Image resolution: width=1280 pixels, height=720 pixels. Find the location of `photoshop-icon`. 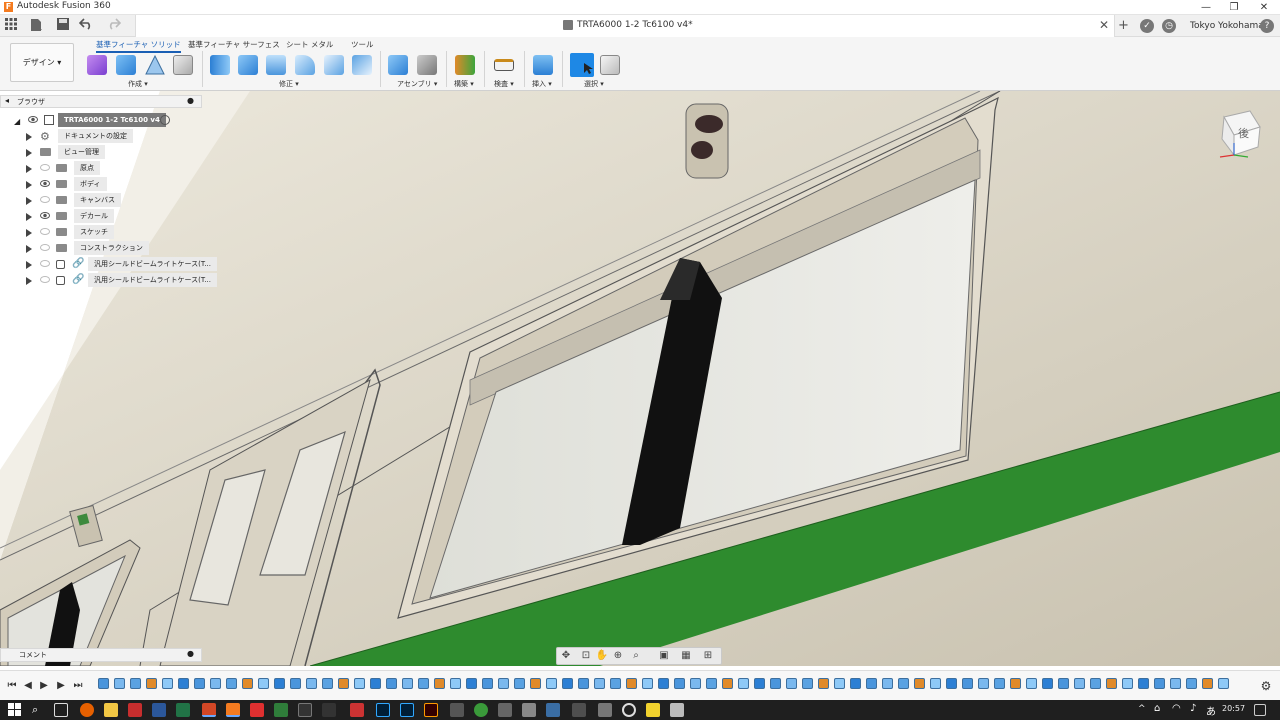

photoshop-icon is located at coordinates (383, 710).